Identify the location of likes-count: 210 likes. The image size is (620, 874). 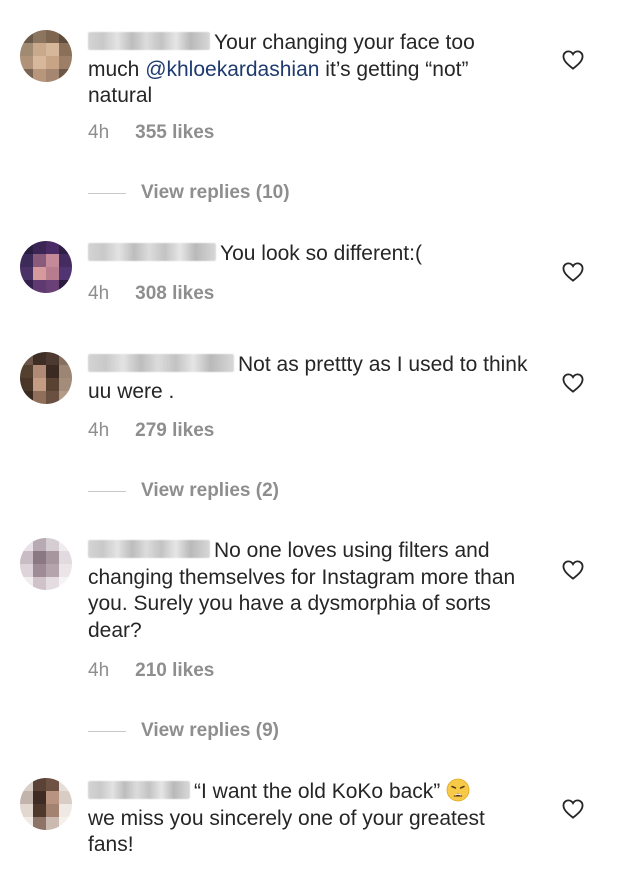
(174, 670).